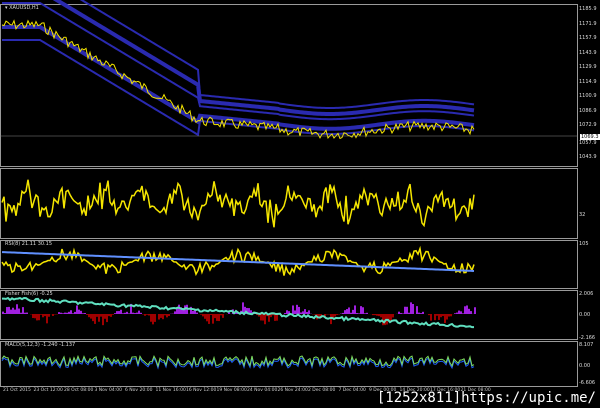  I want to click on pane5-top: 8.107, so click(586, 345).